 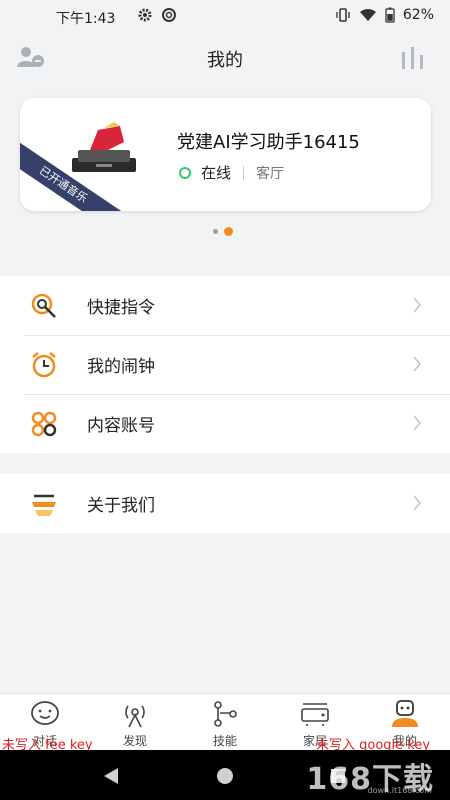 I want to click on nav-label: 发现, so click(x=134, y=741).